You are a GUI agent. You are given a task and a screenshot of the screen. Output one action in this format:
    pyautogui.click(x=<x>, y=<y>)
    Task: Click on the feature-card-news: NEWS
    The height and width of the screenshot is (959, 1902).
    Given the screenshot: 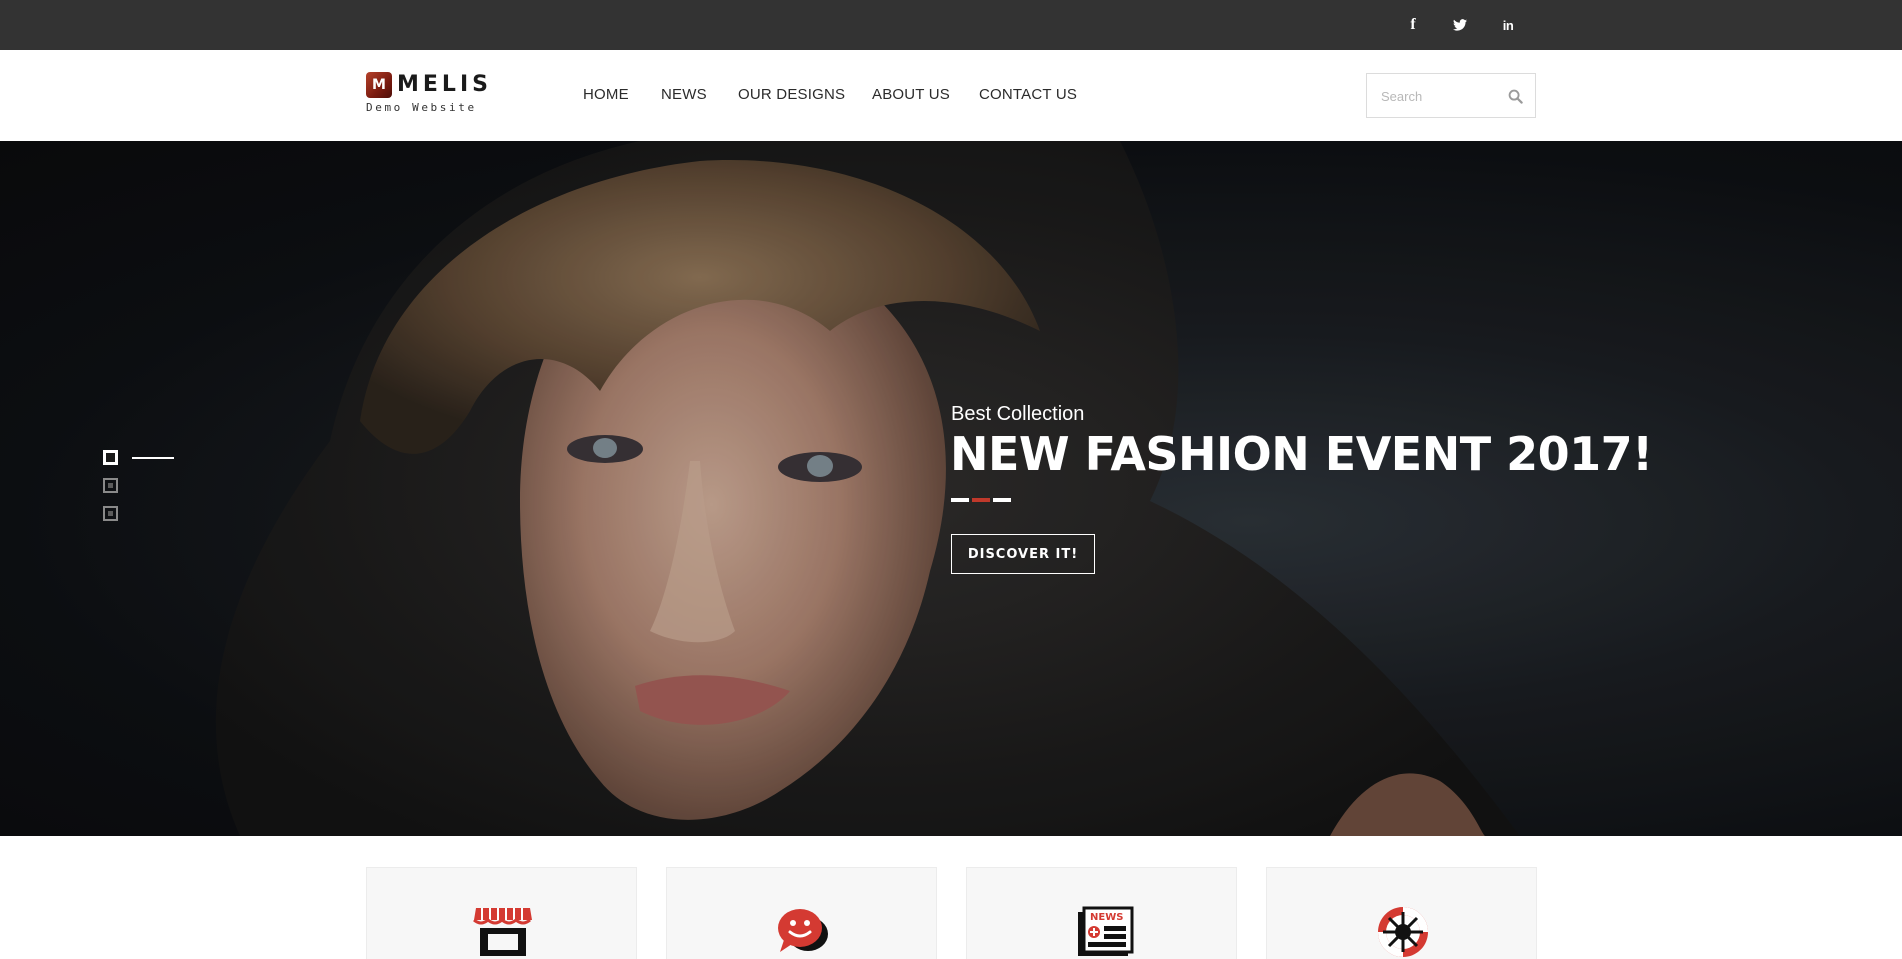 What is the action you would take?
    pyautogui.click(x=1101, y=913)
    